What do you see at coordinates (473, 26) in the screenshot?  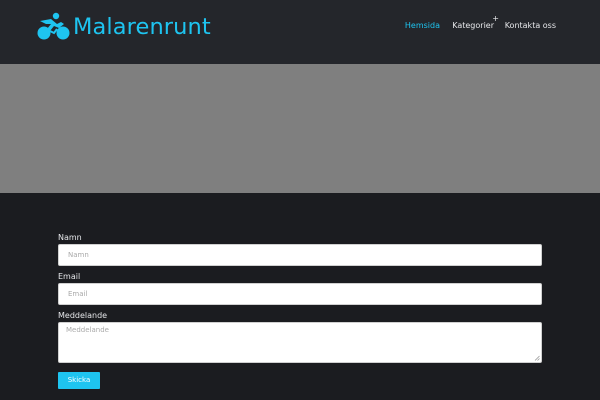 I see `nav-item-categories: Kategorier` at bounding box center [473, 26].